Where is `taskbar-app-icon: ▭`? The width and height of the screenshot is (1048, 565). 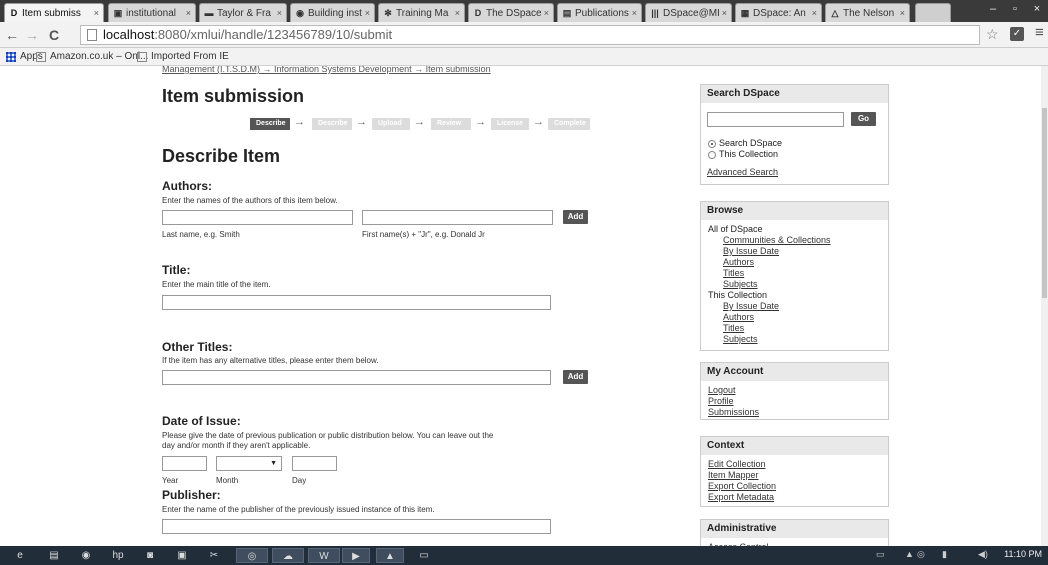
taskbar-app-icon: ▭ is located at coordinates (424, 555).